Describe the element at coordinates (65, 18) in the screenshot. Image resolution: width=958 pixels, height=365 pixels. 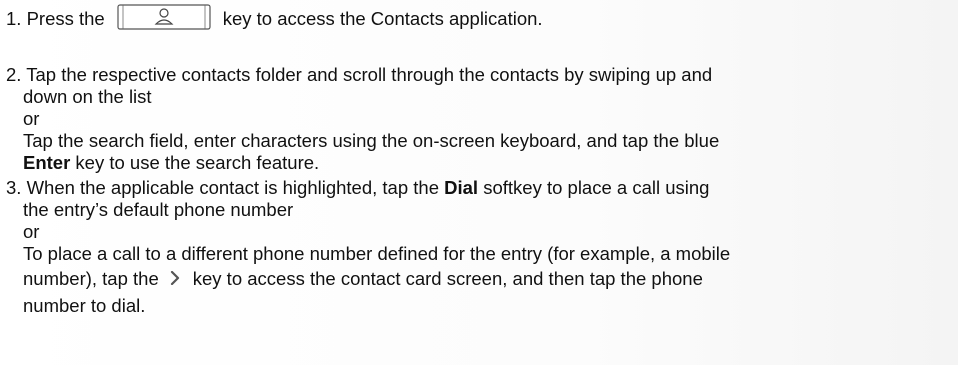
I see `step-1-text-before: Press the` at that location.